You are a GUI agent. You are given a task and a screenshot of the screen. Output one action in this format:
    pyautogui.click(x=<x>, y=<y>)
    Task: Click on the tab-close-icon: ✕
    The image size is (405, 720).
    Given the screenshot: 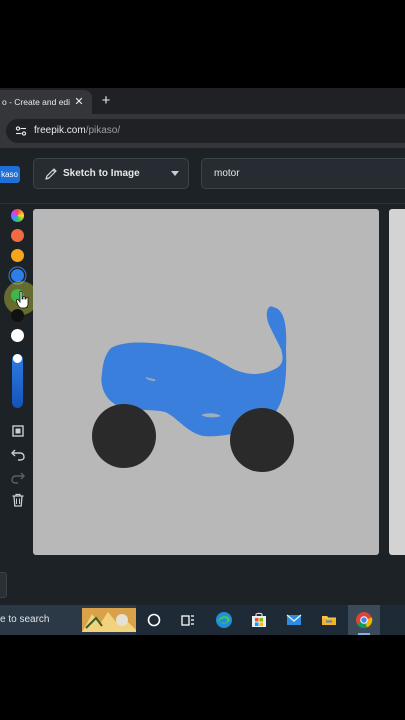 What is the action you would take?
    pyautogui.click(x=79, y=102)
    